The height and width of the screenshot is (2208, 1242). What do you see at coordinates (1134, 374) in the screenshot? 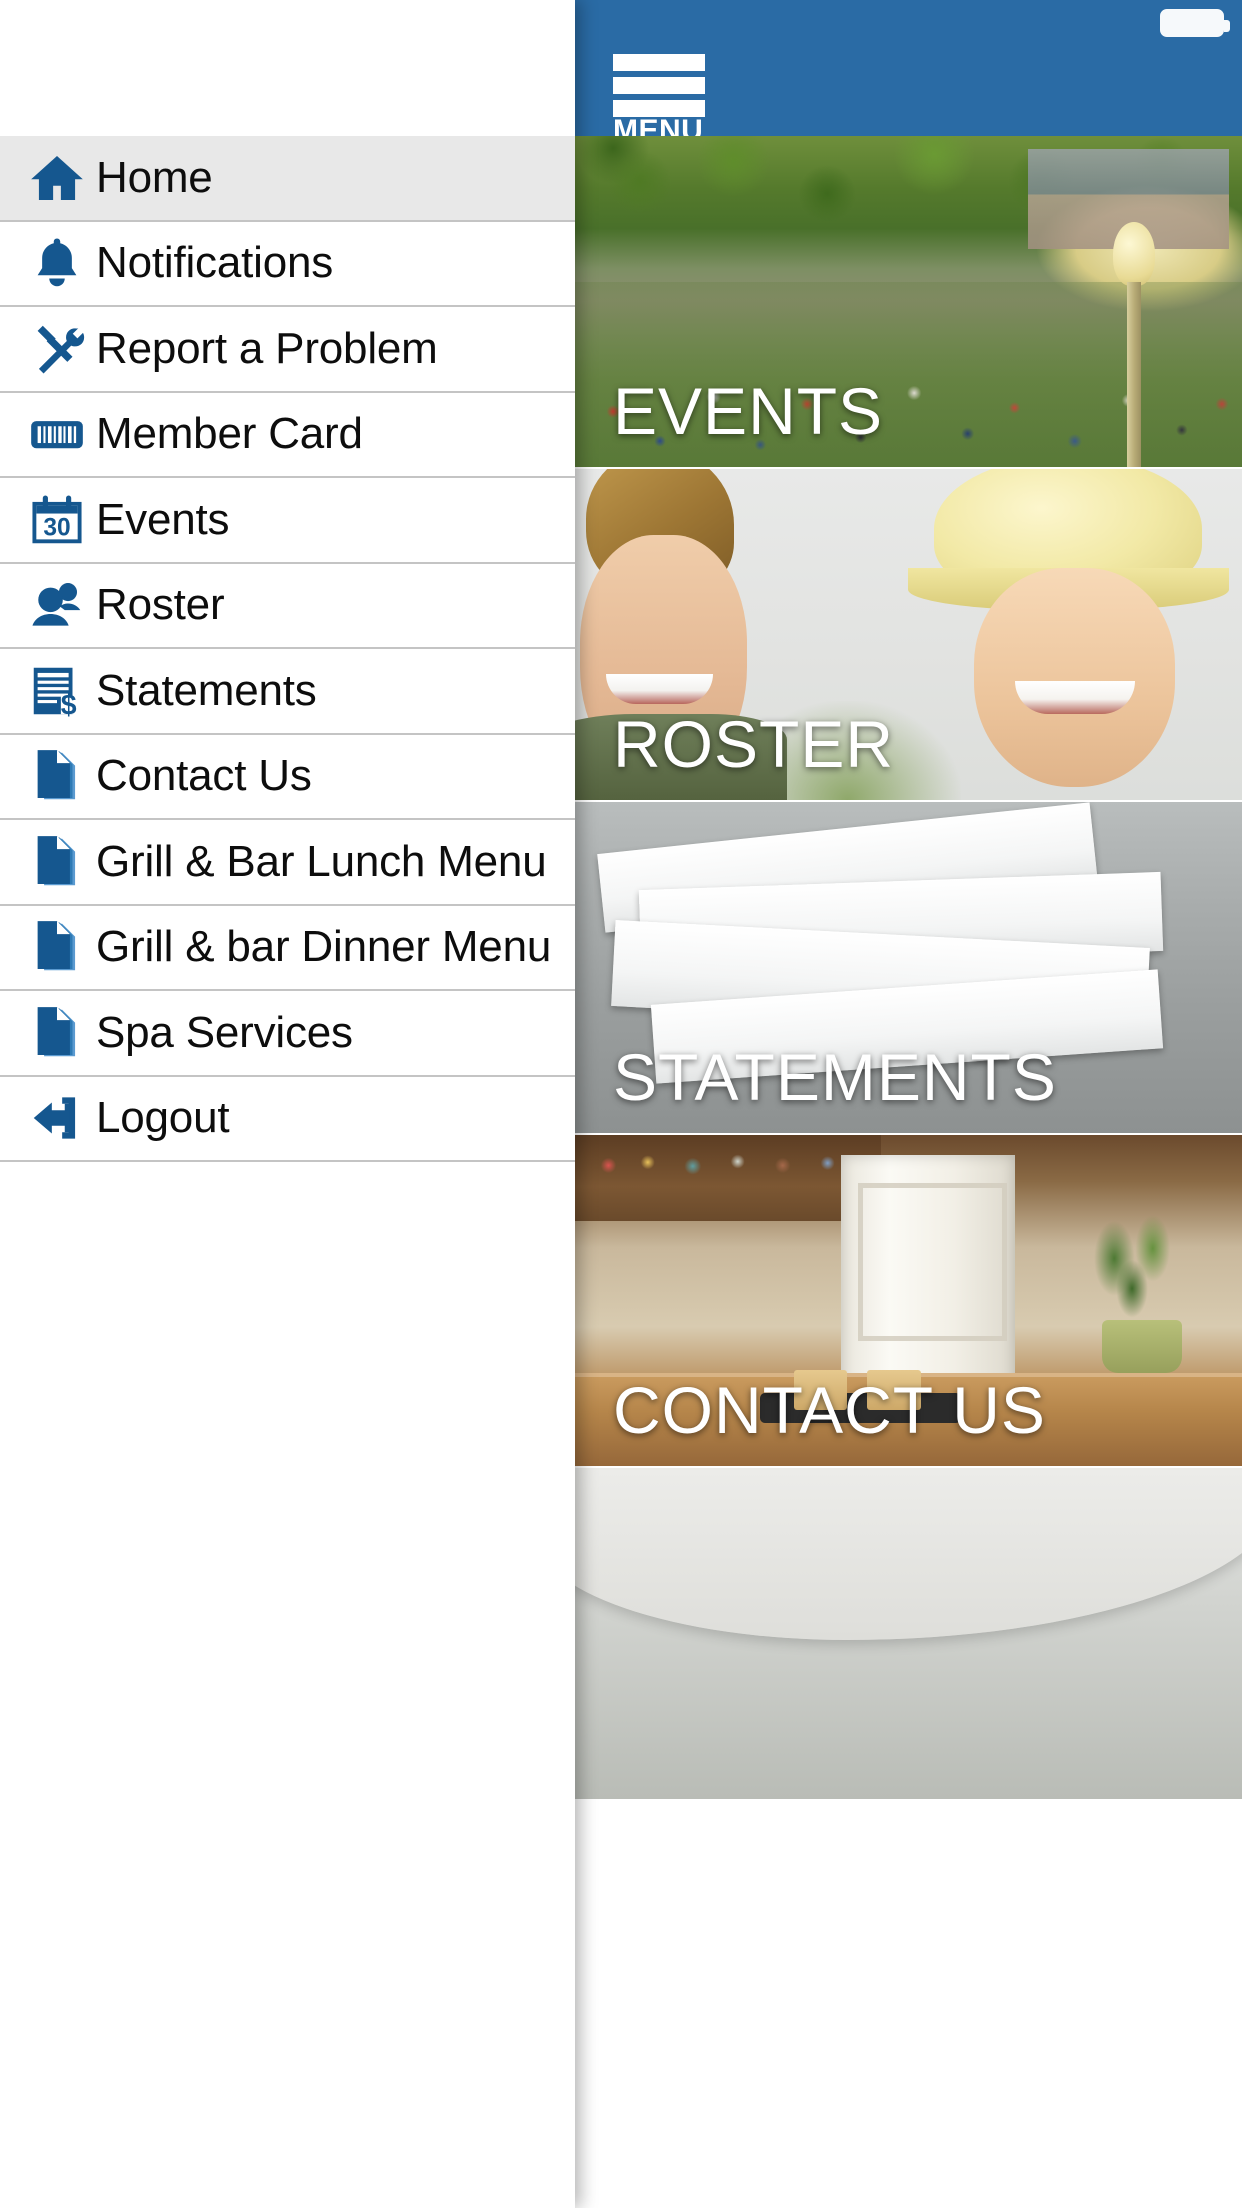
I see `lamp-pole` at bounding box center [1134, 374].